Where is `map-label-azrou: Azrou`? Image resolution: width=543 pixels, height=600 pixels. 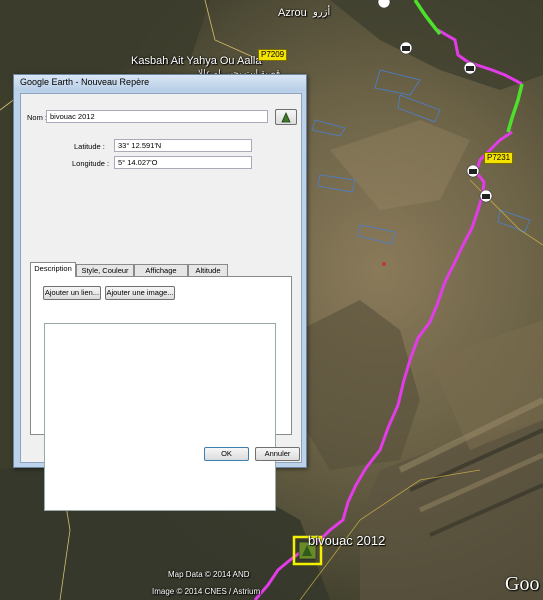 map-label-azrou: Azrou is located at coordinates (292, 13).